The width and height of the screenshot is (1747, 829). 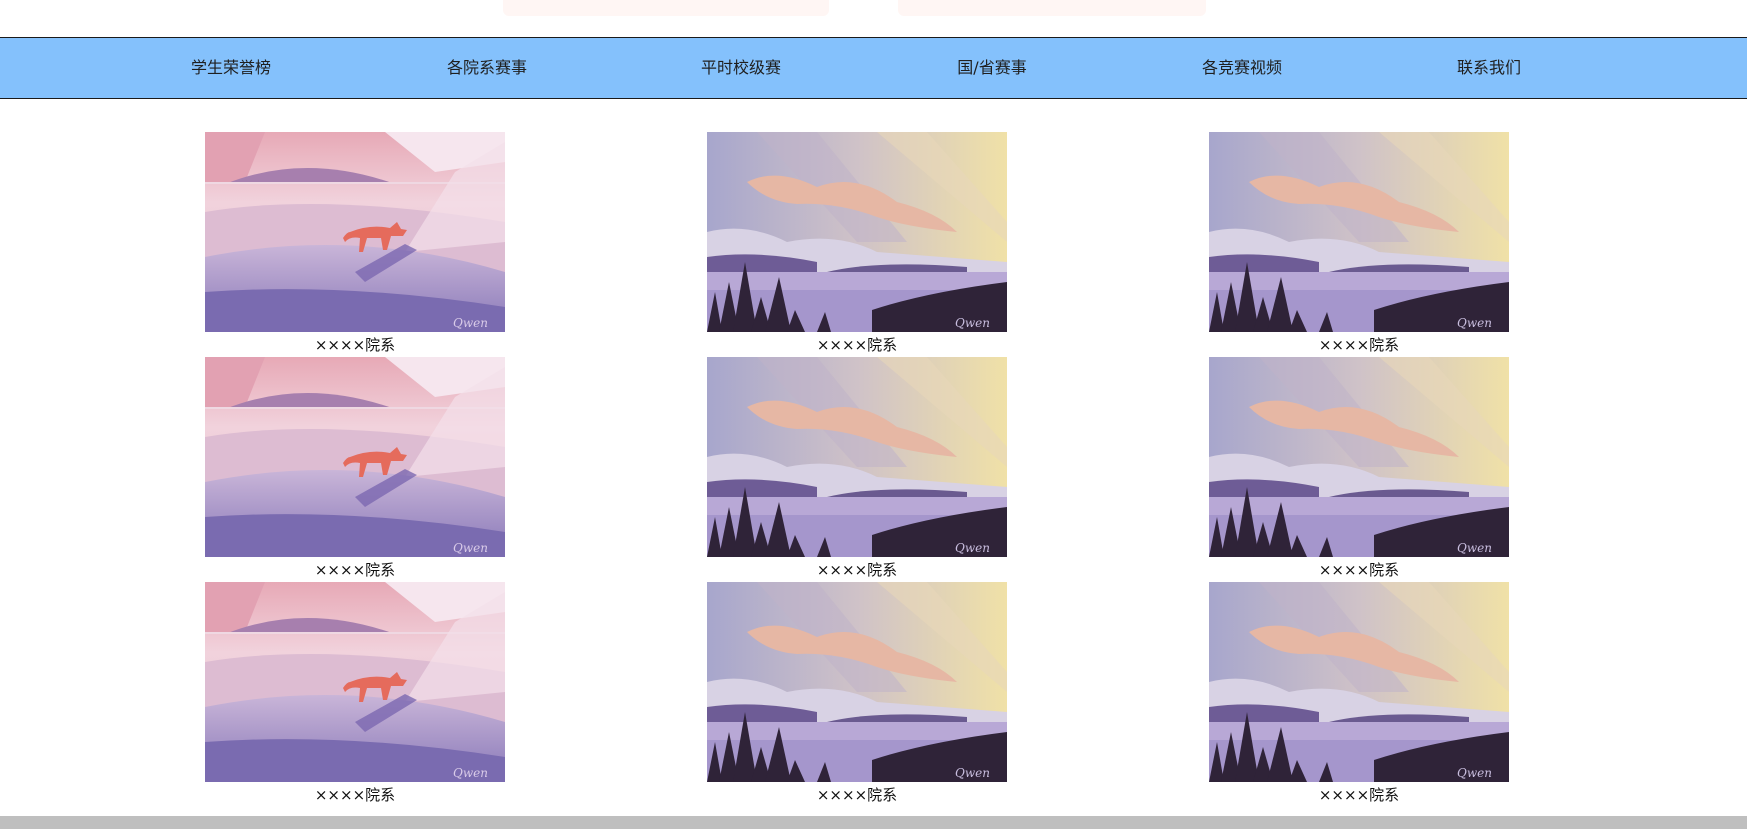 I want to click on footer-bar, so click(x=873, y=822).